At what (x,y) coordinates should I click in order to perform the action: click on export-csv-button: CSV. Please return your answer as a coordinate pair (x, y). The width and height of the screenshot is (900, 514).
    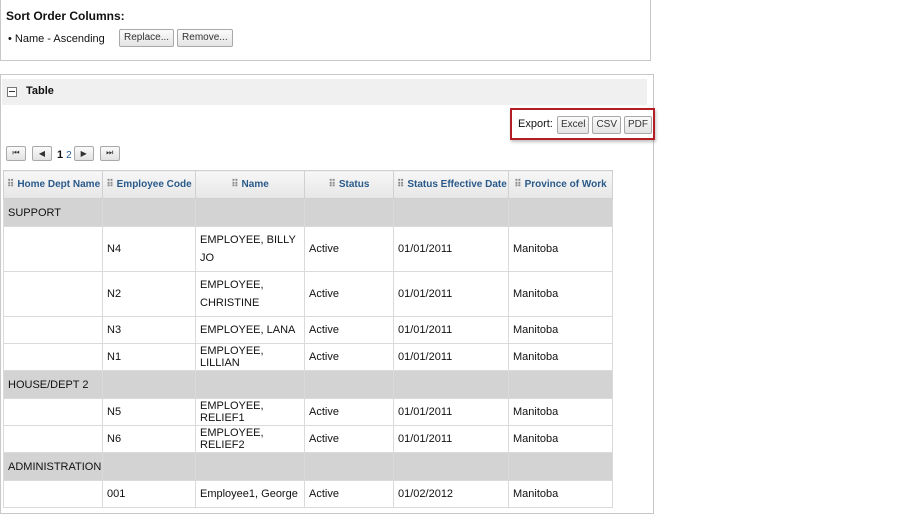
    Looking at the image, I should click on (607, 125).